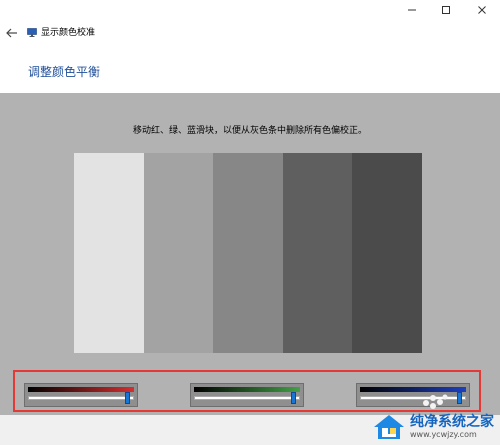 The height and width of the screenshot is (445, 500). I want to click on nav-bar: 显示颜色校准, so click(250, 33).